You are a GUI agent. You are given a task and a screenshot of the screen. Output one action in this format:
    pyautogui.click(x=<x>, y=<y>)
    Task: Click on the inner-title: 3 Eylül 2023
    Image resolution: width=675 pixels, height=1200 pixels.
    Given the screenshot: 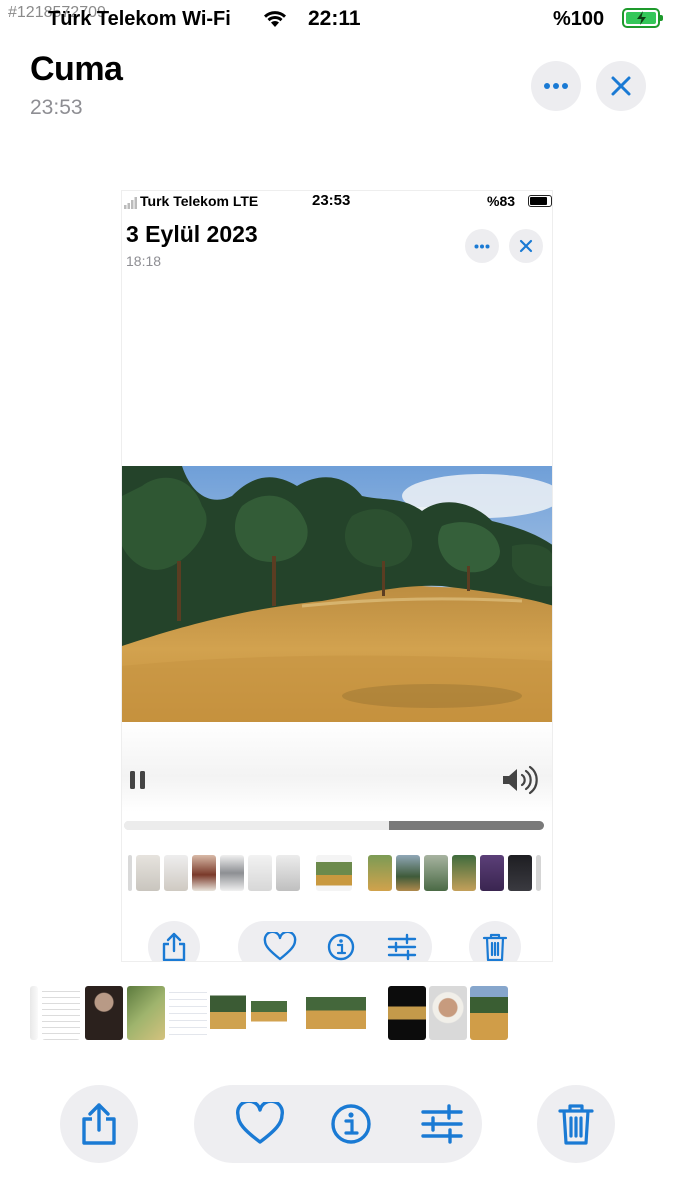 What is the action you would take?
    pyautogui.click(x=192, y=234)
    